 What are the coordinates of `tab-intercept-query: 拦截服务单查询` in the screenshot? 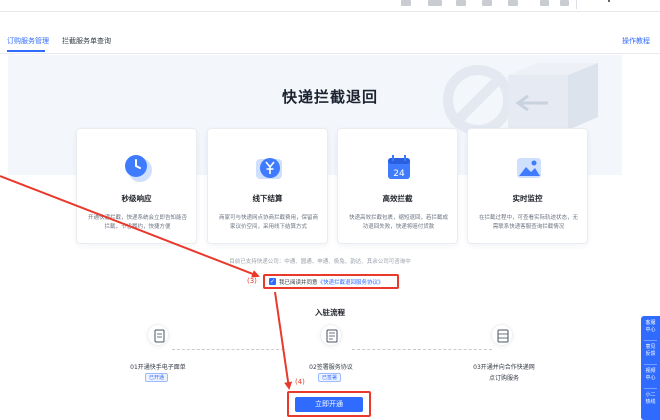 It's located at (86, 41).